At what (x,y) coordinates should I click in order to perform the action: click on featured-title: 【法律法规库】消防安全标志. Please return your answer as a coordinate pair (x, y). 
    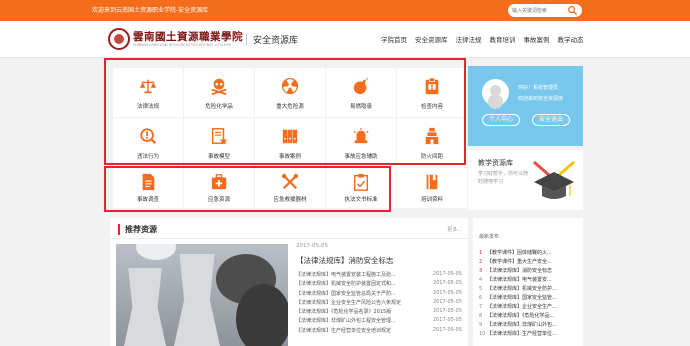
    Looking at the image, I should click on (345, 260).